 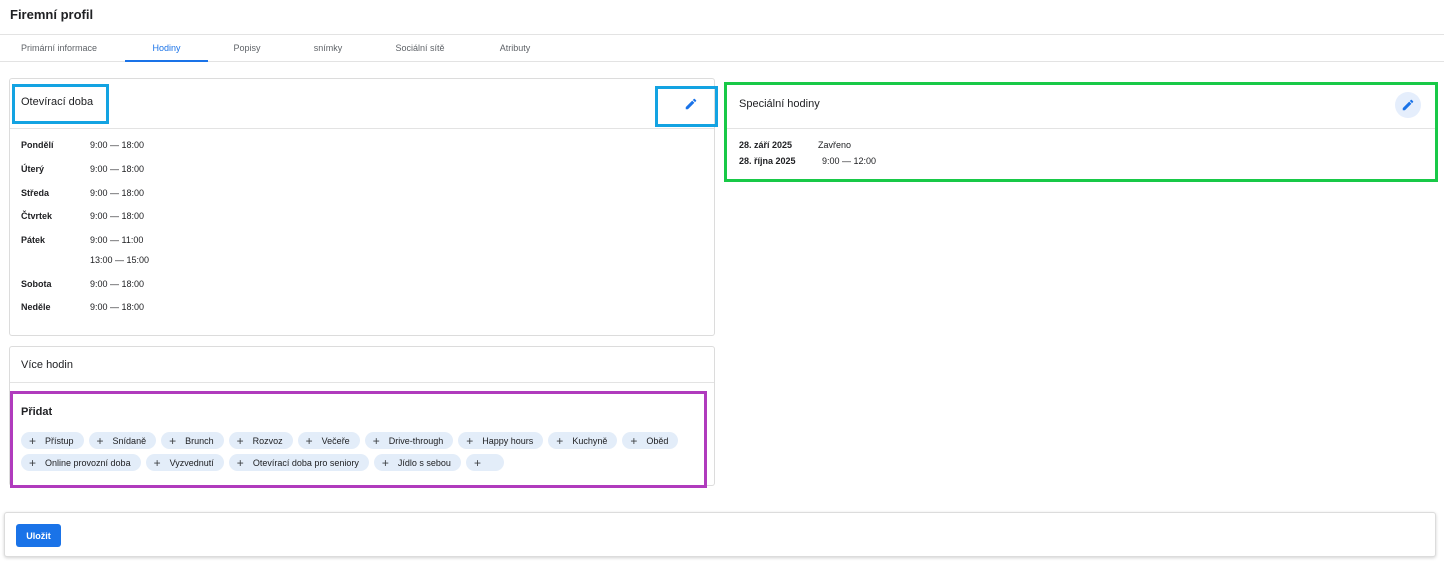 What do you see at coordinates (191, 462) in the screenshot?
I see `chip-label: Vyzvednutí` at bounding box center [191, 462].